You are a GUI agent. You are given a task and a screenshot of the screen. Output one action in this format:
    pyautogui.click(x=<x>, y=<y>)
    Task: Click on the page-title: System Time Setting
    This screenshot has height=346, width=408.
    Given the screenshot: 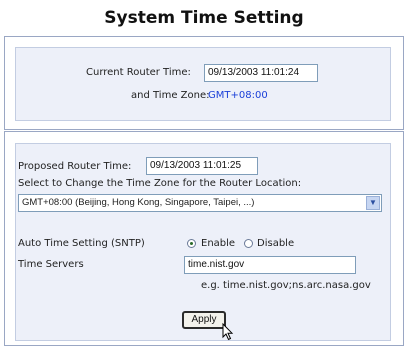 What is the action you would take?
    pyautogui.click(x=204, y=18)
    